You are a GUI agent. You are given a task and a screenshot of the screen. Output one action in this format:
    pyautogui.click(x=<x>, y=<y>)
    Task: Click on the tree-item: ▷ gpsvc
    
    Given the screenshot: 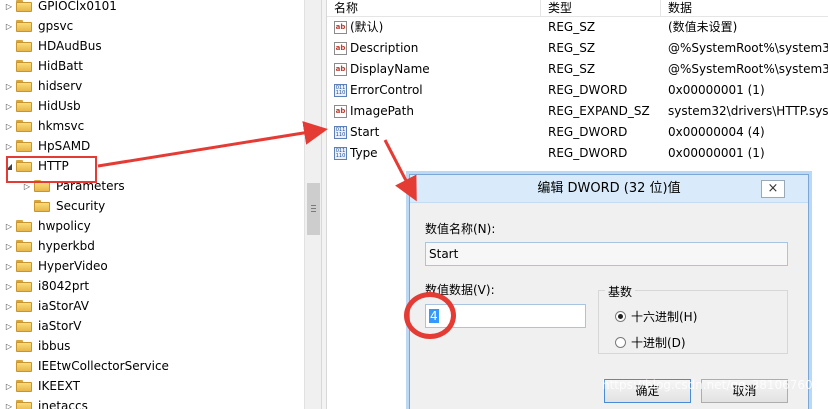 What is the action you would take?
    pyautogui.click(x=38, y=26)
    